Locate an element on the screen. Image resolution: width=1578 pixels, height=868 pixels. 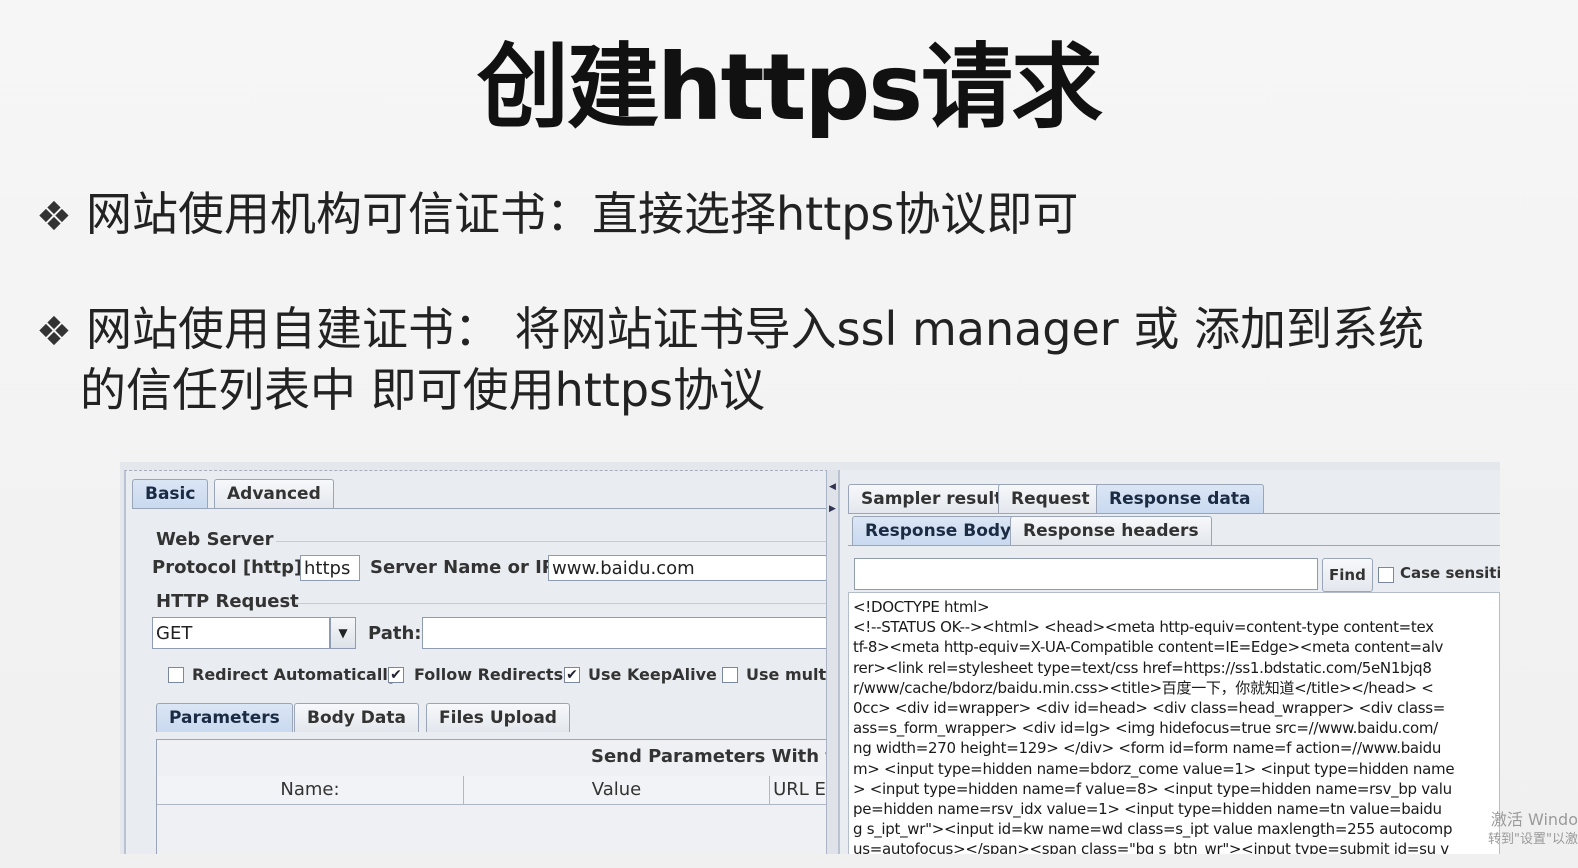
http-request-group-label: HTTP Request is located at coordinates (227, 601).